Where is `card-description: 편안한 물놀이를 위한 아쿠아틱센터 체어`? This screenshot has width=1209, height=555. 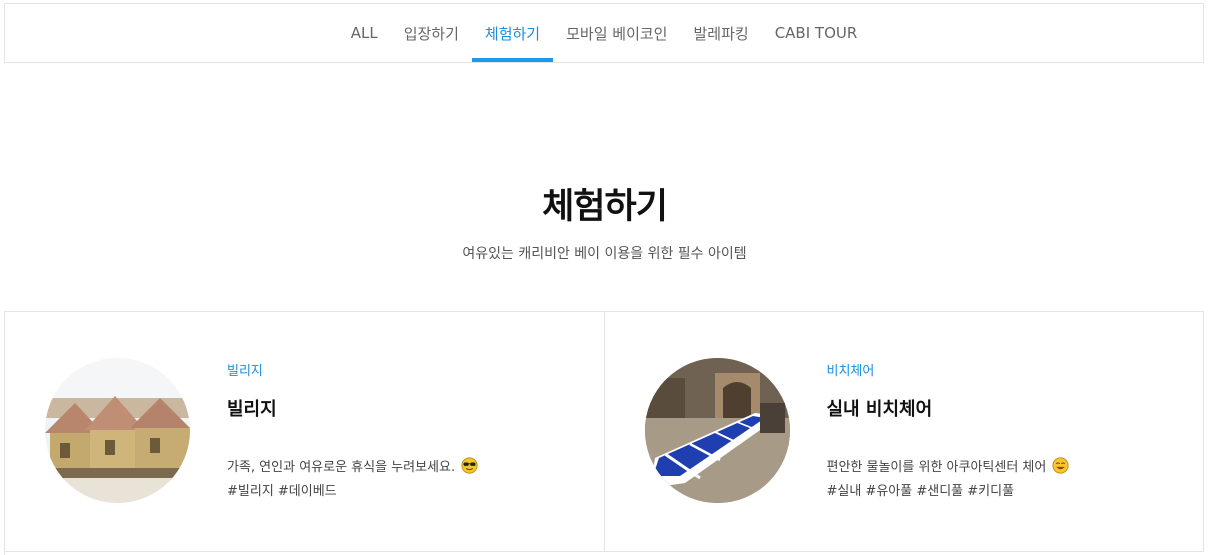 card-description: 편안한 물놀이를 위한 아쿠아틱센터 체어 is located at coordinates (948, 465).